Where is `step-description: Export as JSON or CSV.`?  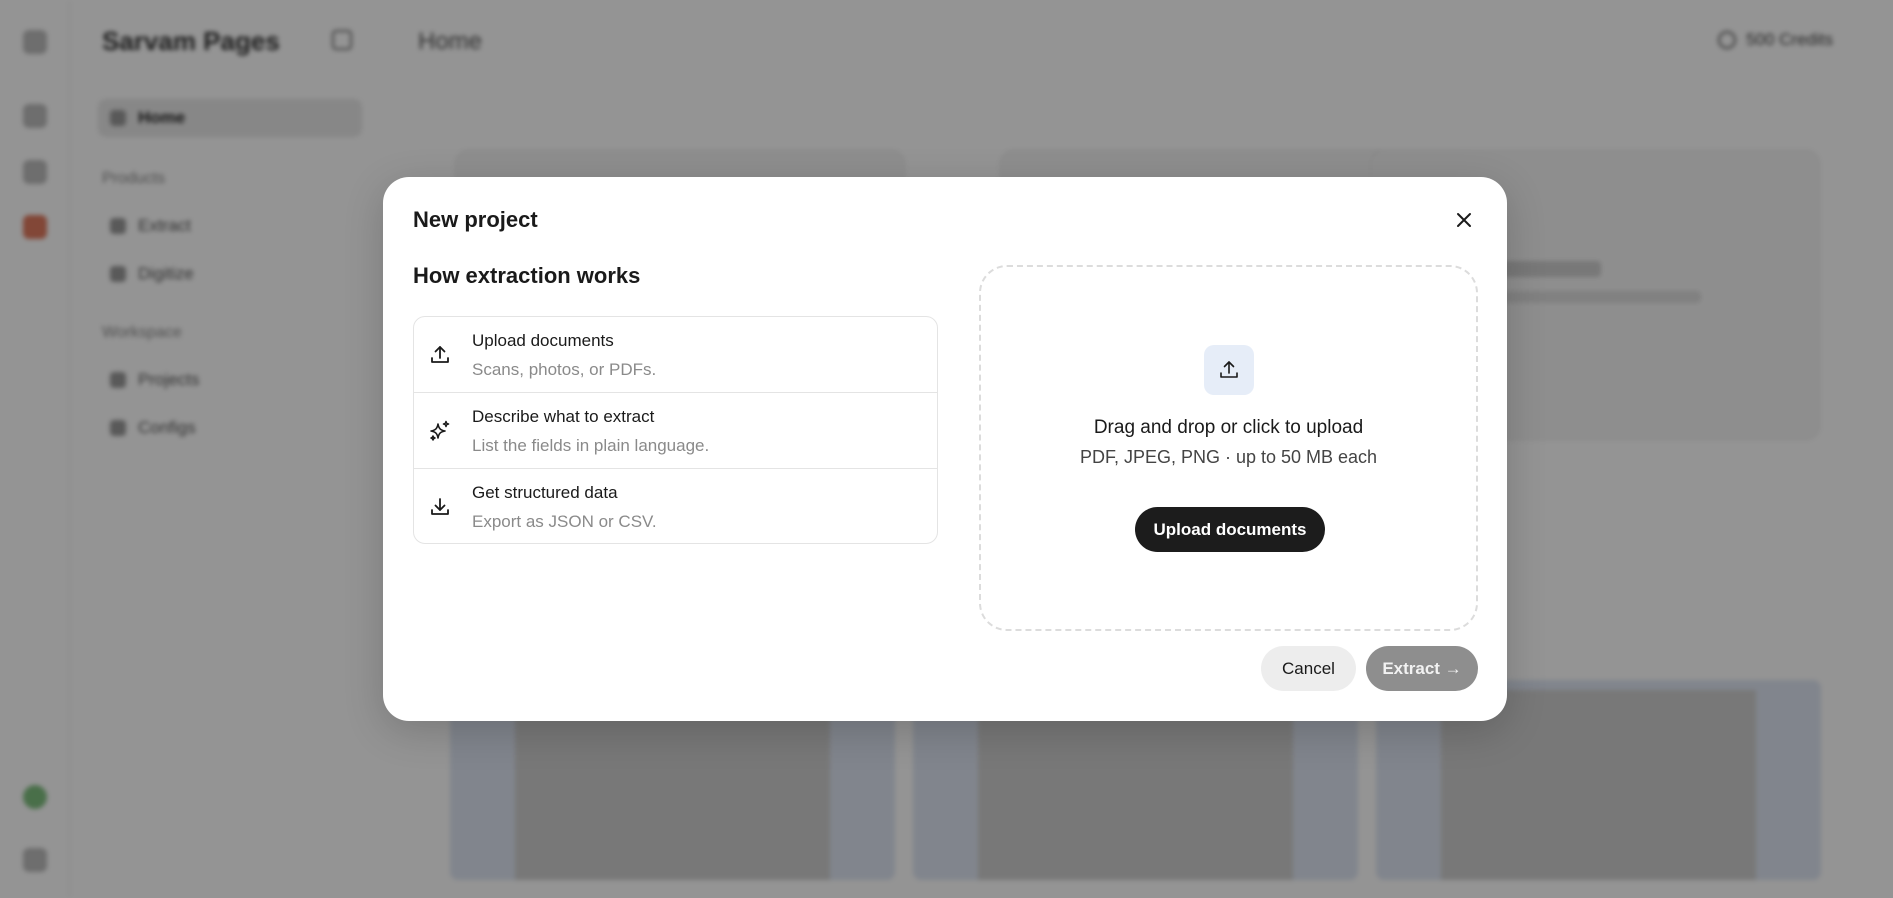
step-description: Export as JSON or CSV. is located at coordinates (564, 521).